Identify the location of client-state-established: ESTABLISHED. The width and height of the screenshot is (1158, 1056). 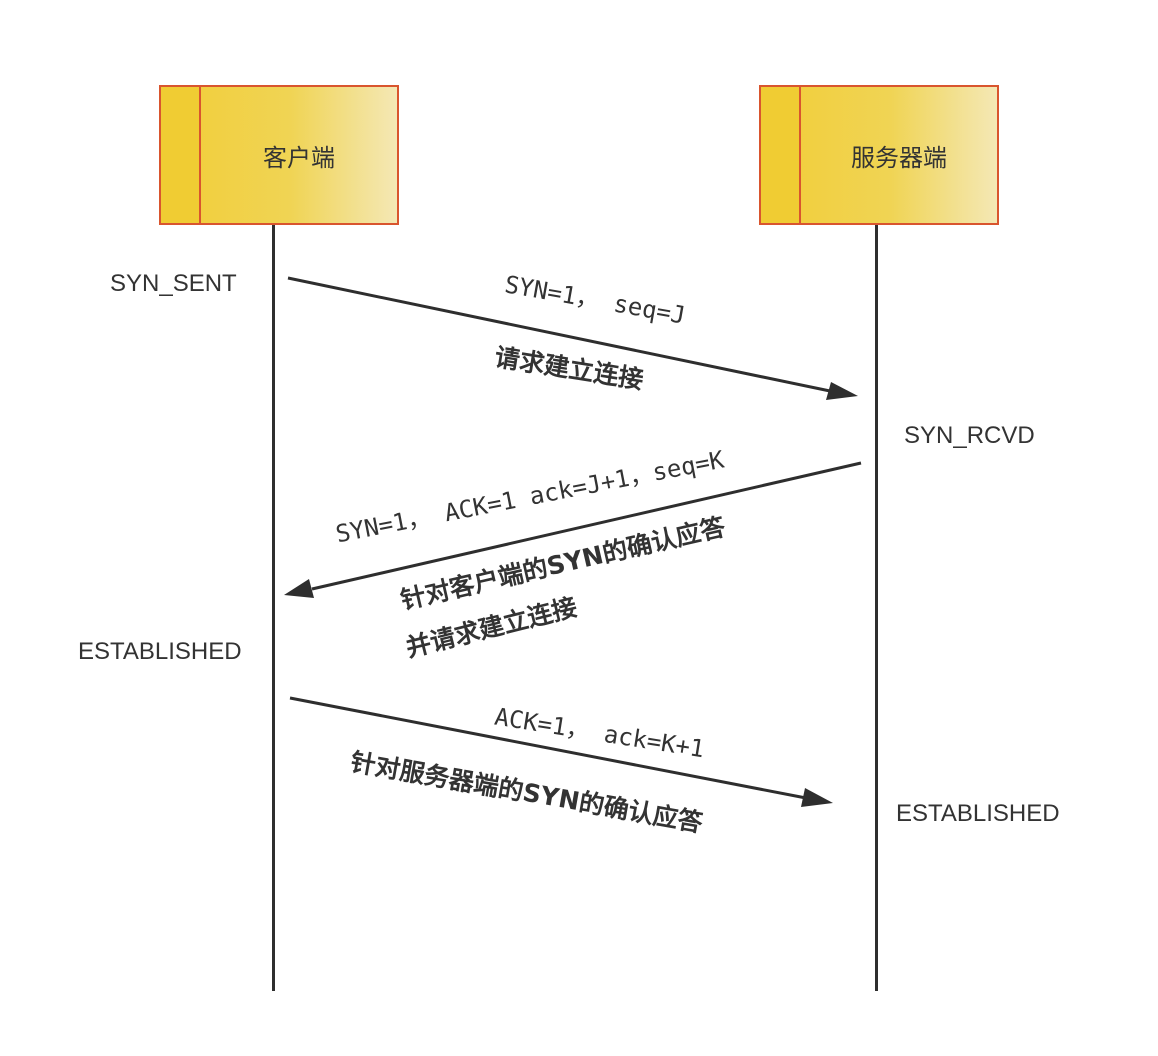
(160, 651).